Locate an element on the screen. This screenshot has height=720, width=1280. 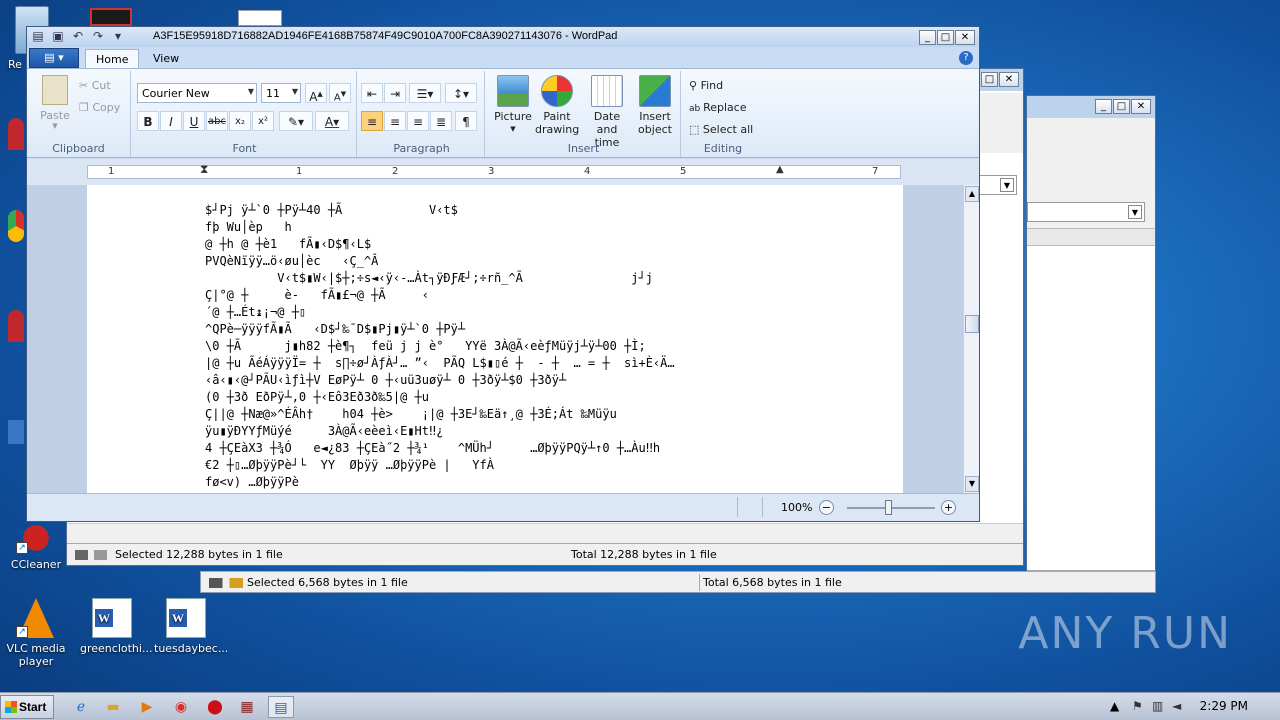
underline-button: U is located at coordinates (194, 121).